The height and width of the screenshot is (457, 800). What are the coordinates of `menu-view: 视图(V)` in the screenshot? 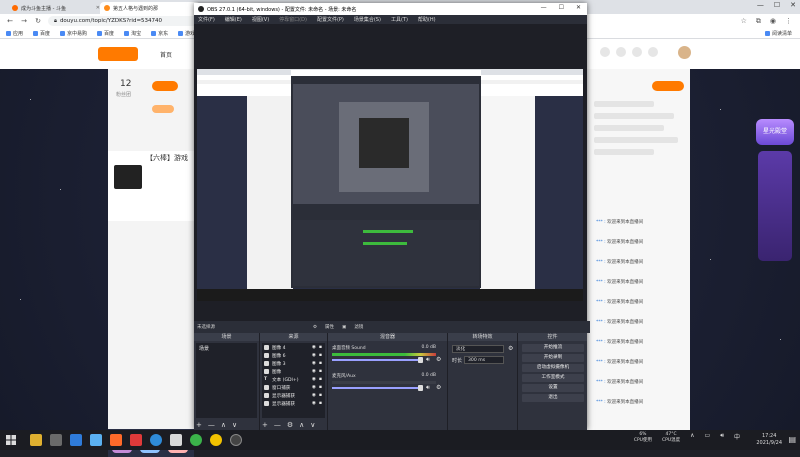 It's located at (260, 19).